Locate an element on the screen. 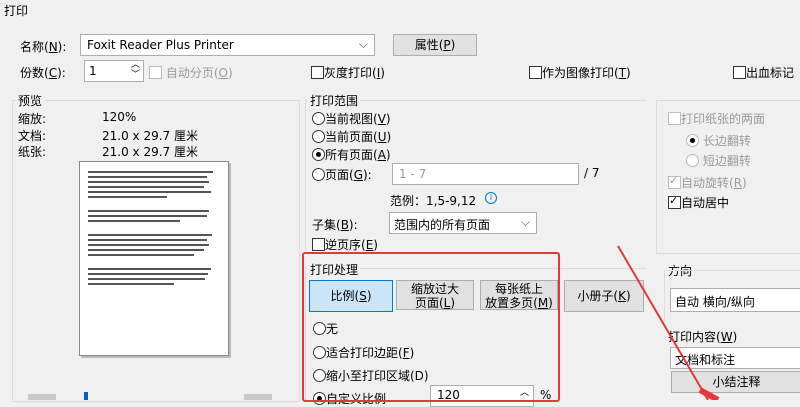 The image size is (800, 407). copies-value: 1 is located at coordinates (93, 71).